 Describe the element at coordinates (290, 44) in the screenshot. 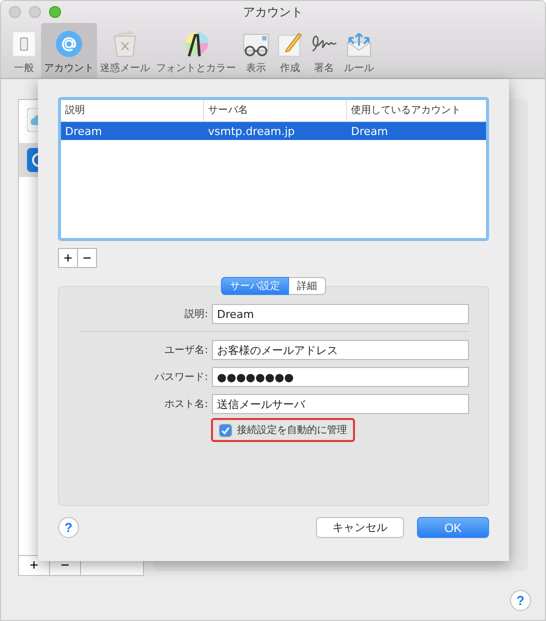

I see `paper-pencil-icon` at that location.